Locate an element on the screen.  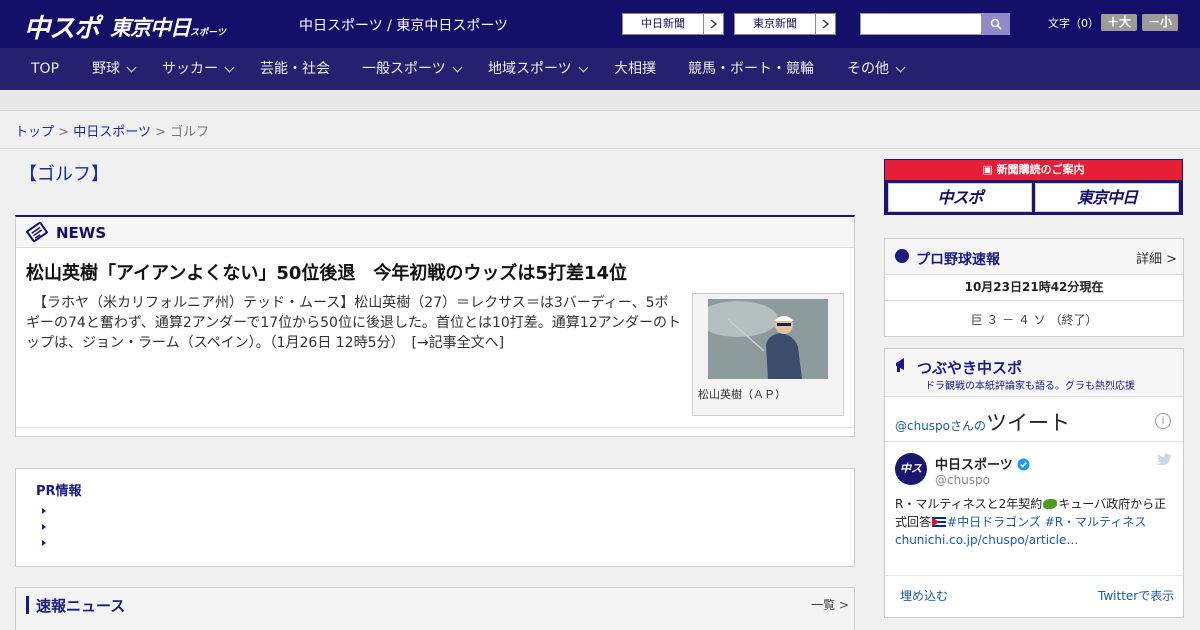
nav-label: 地域スポーツ is located at coordinates (530, 69).